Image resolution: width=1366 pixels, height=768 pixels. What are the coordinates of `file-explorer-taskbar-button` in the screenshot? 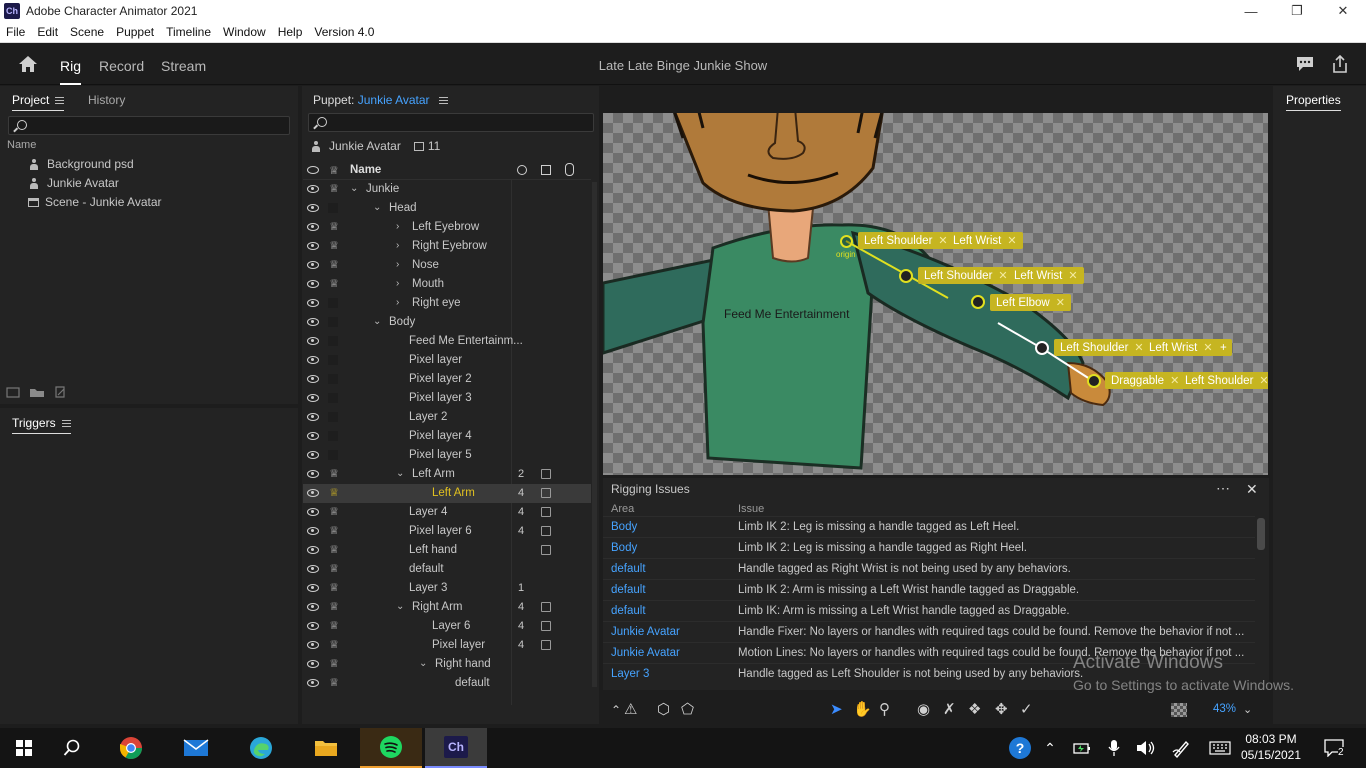 It's located at (326, 748).